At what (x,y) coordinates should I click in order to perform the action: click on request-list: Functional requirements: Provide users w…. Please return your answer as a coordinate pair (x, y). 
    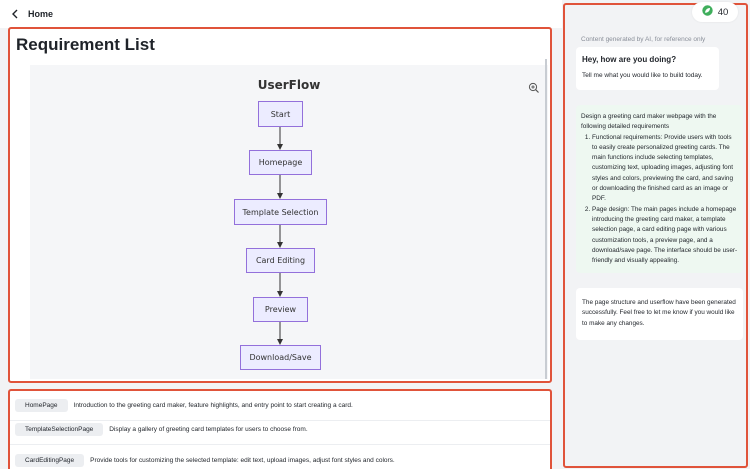
    Looking at the image, I should click on (659, 200).